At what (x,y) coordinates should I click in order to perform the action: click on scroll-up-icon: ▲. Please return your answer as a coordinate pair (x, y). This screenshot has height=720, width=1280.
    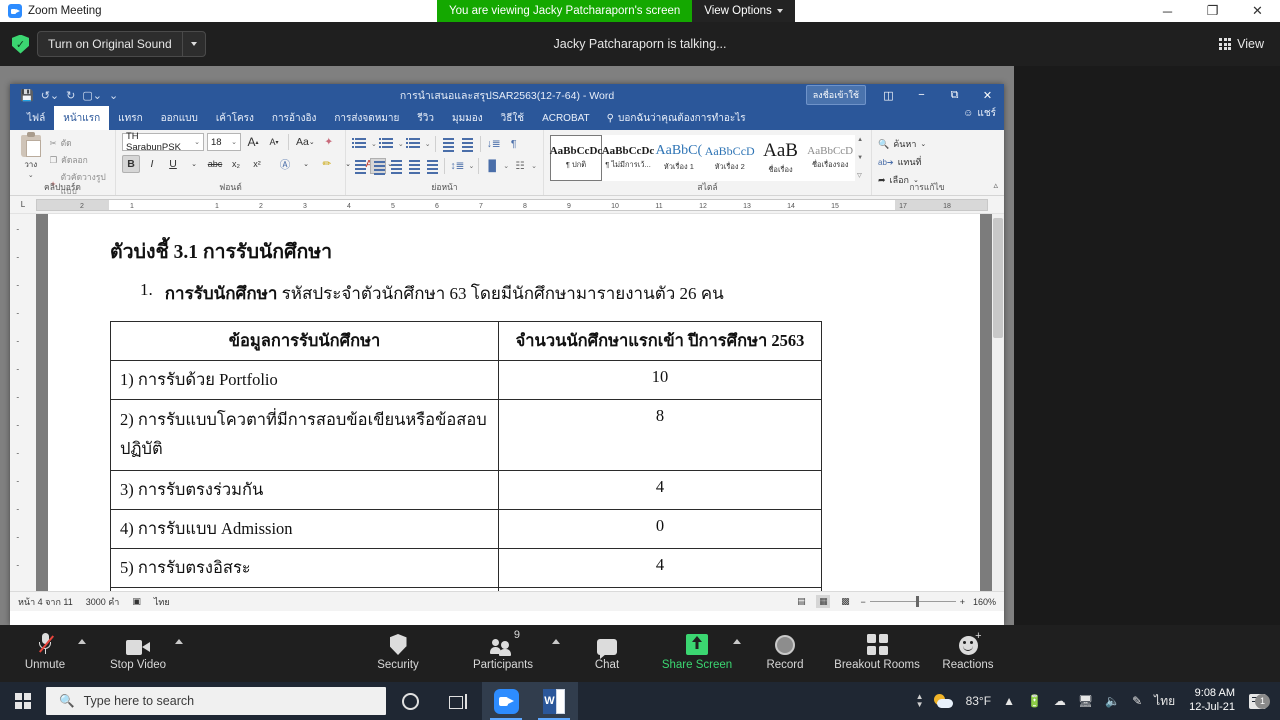
    Looking at the image, I should click on (860, 140).